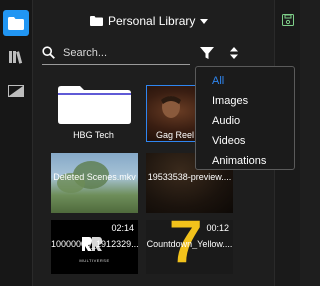 Image resolution: width=320 pixels, height=286 pixels. Describe the element at coordinates (234, 53) in the screenshot. I see `sort-icon` at that location.